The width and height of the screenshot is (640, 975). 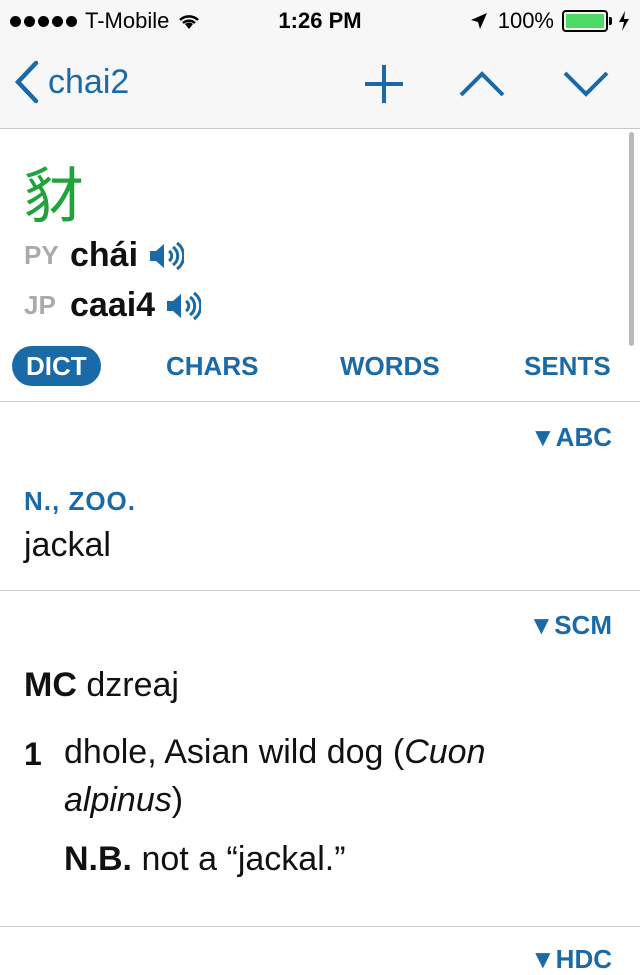 I want to click on sense-text: dhole, Asian wild dog (, so click(x=234, y=752).